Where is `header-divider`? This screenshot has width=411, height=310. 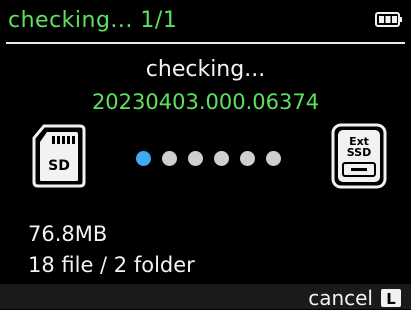
header-divider is located at coordinates (205, 43).